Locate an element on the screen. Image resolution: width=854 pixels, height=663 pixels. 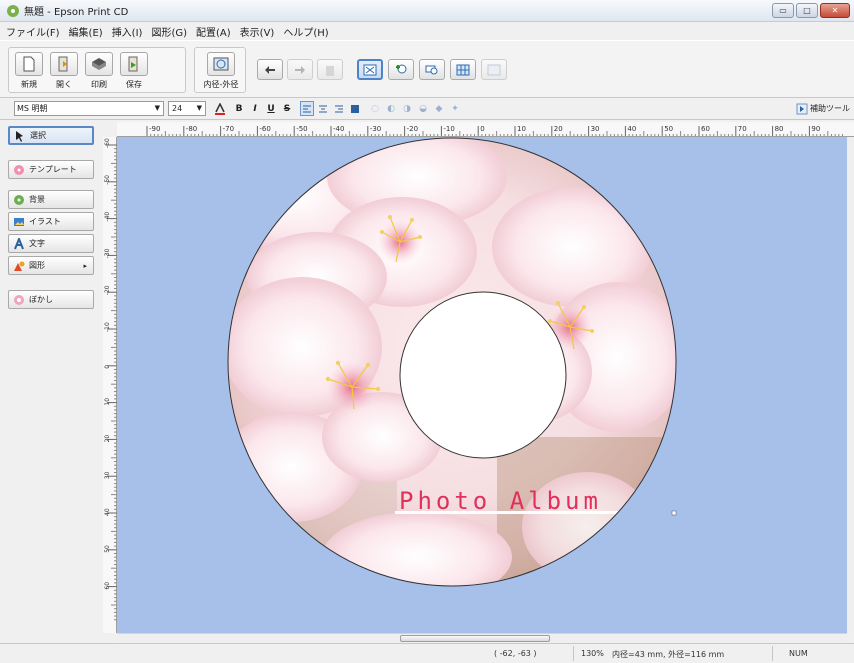
delete-button is located at coordinates (330, 69).